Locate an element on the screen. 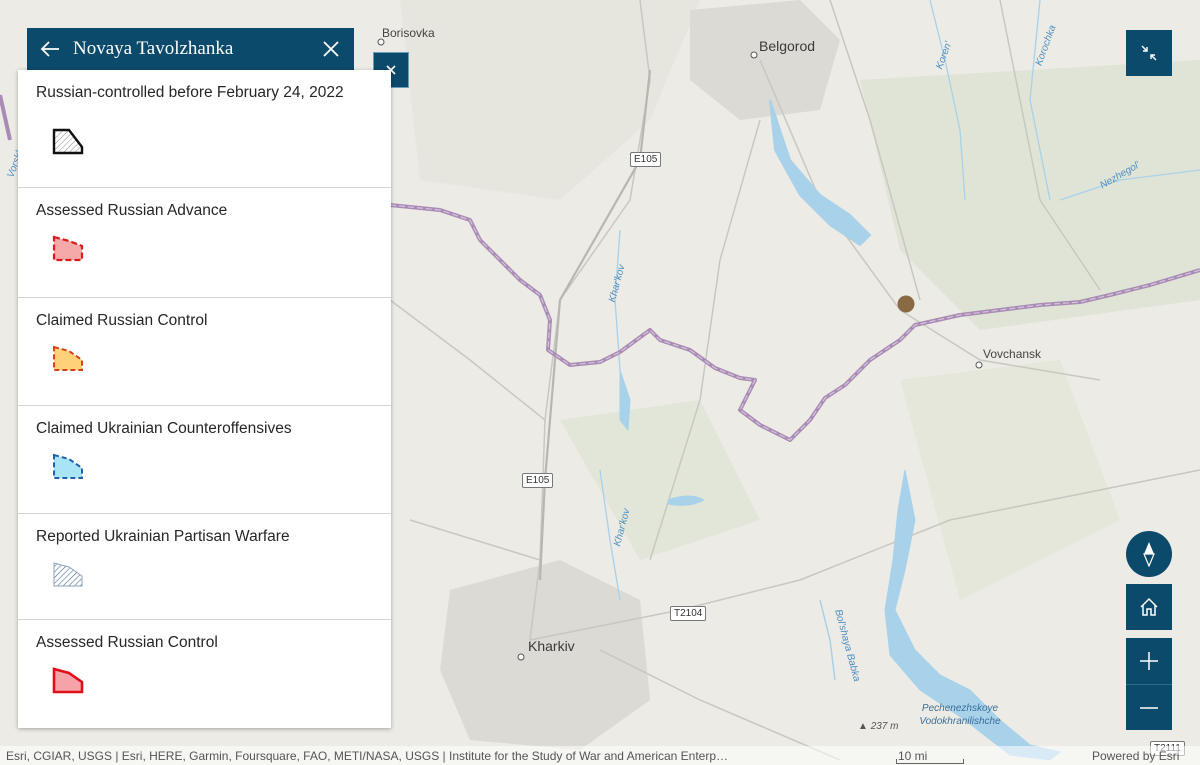 The width and height of the screenshot is (1200, 765). legend-label: Reported Ukrainian Partisan Warfare is located at coordinates (163, 536).